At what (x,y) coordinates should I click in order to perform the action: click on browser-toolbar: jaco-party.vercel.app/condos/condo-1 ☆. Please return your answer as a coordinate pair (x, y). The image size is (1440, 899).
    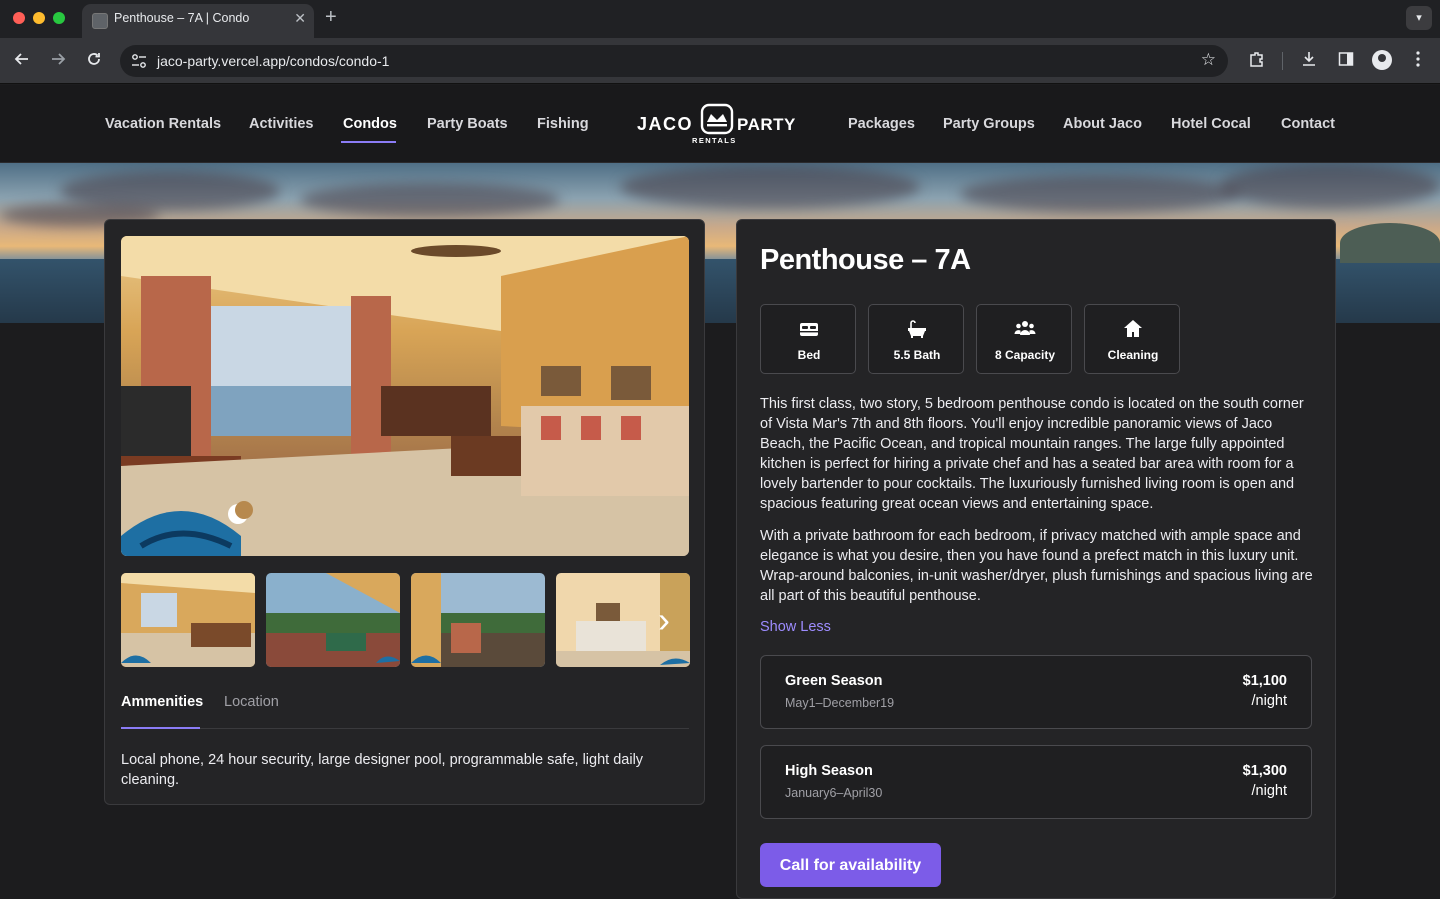
    Looking at the image, I should click on (720, 61).